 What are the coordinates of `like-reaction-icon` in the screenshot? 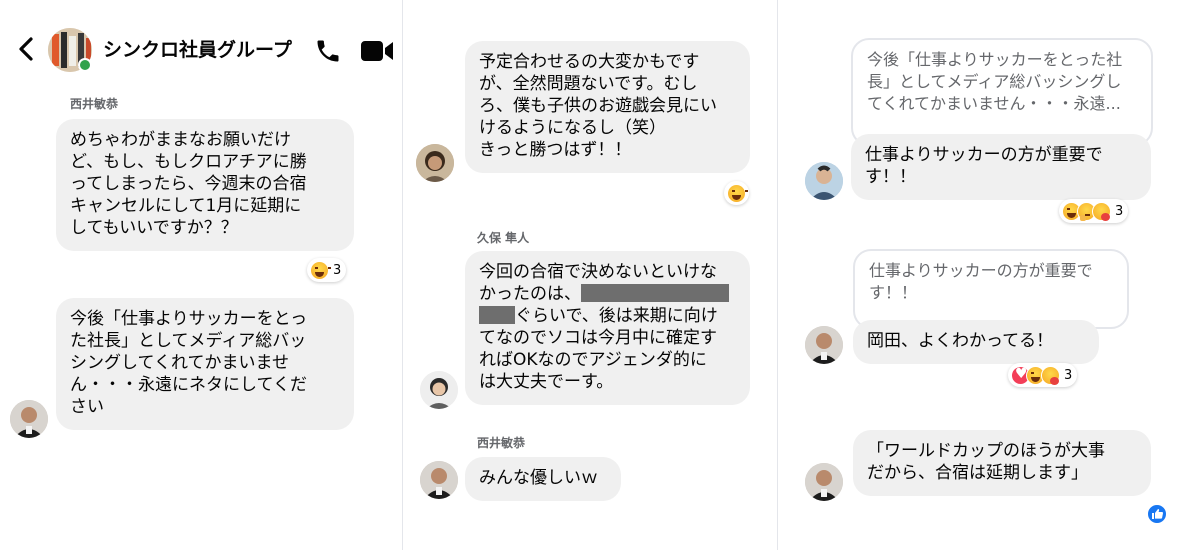 It's located at (1157, 514).